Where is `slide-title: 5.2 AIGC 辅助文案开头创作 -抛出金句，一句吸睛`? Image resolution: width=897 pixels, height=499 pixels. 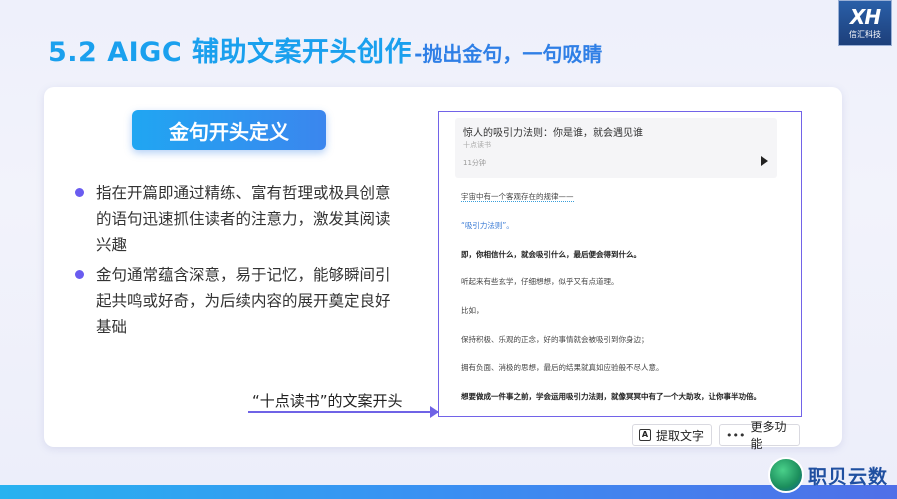
slide-title: 5.2 AIGC 辅助文案开头创作 -抛出金句，一句吸睛 is located at coordinates (325, 49).